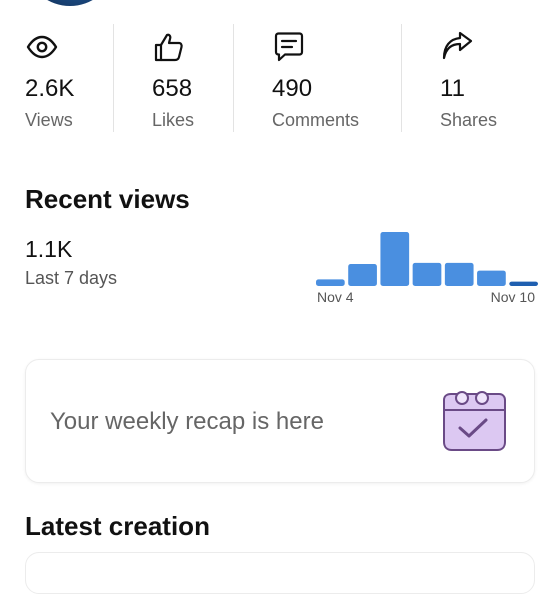 The height and width of the screenshot is (594, 560). What do you see at coordinates (168, 47) in the screenshot?
I see `thumbs-up-icon` at bounding box center [168, 47].